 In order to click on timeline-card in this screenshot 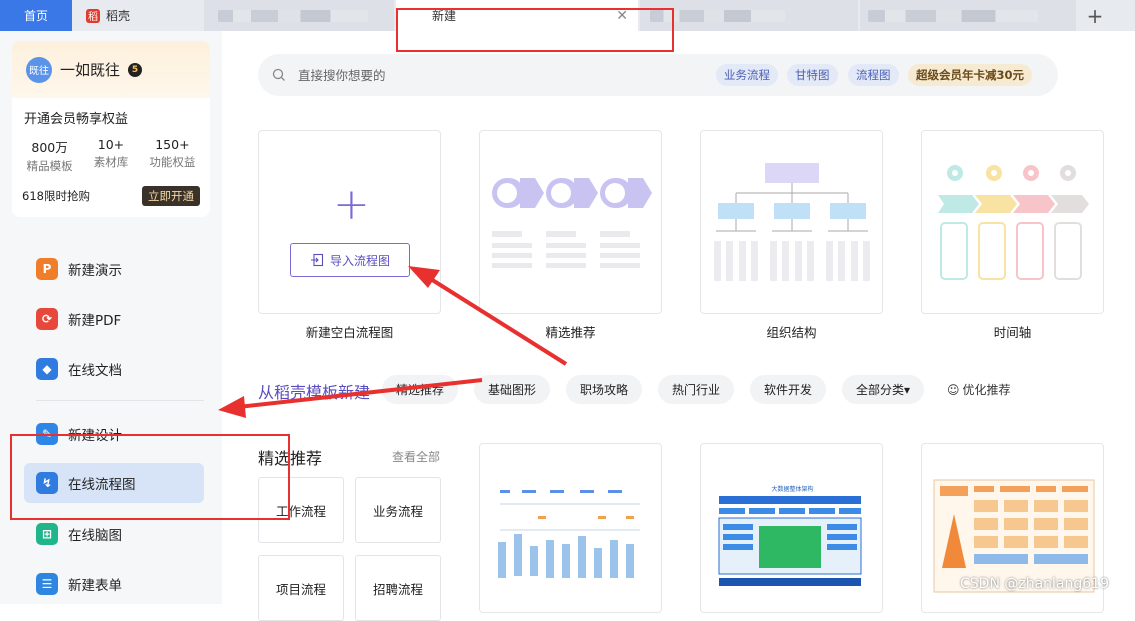, I will do `click(1012, 222)`.